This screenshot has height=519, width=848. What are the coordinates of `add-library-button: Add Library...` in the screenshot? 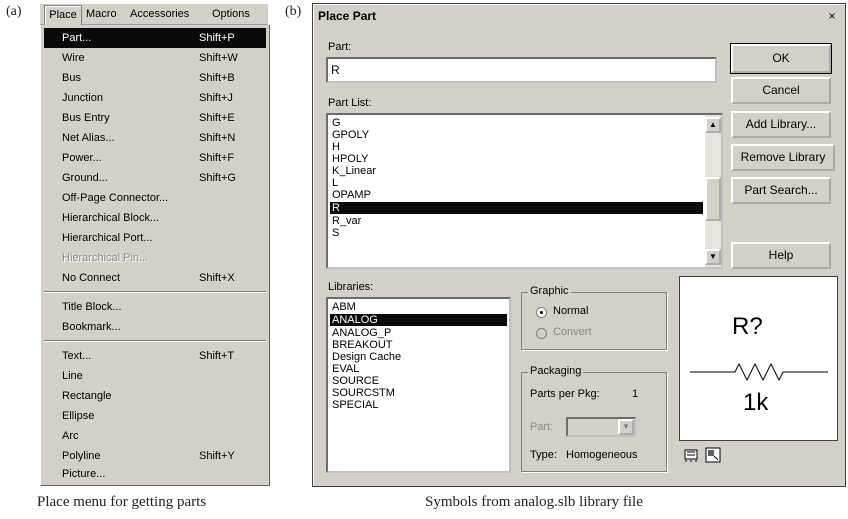 It's located at (781, 124).